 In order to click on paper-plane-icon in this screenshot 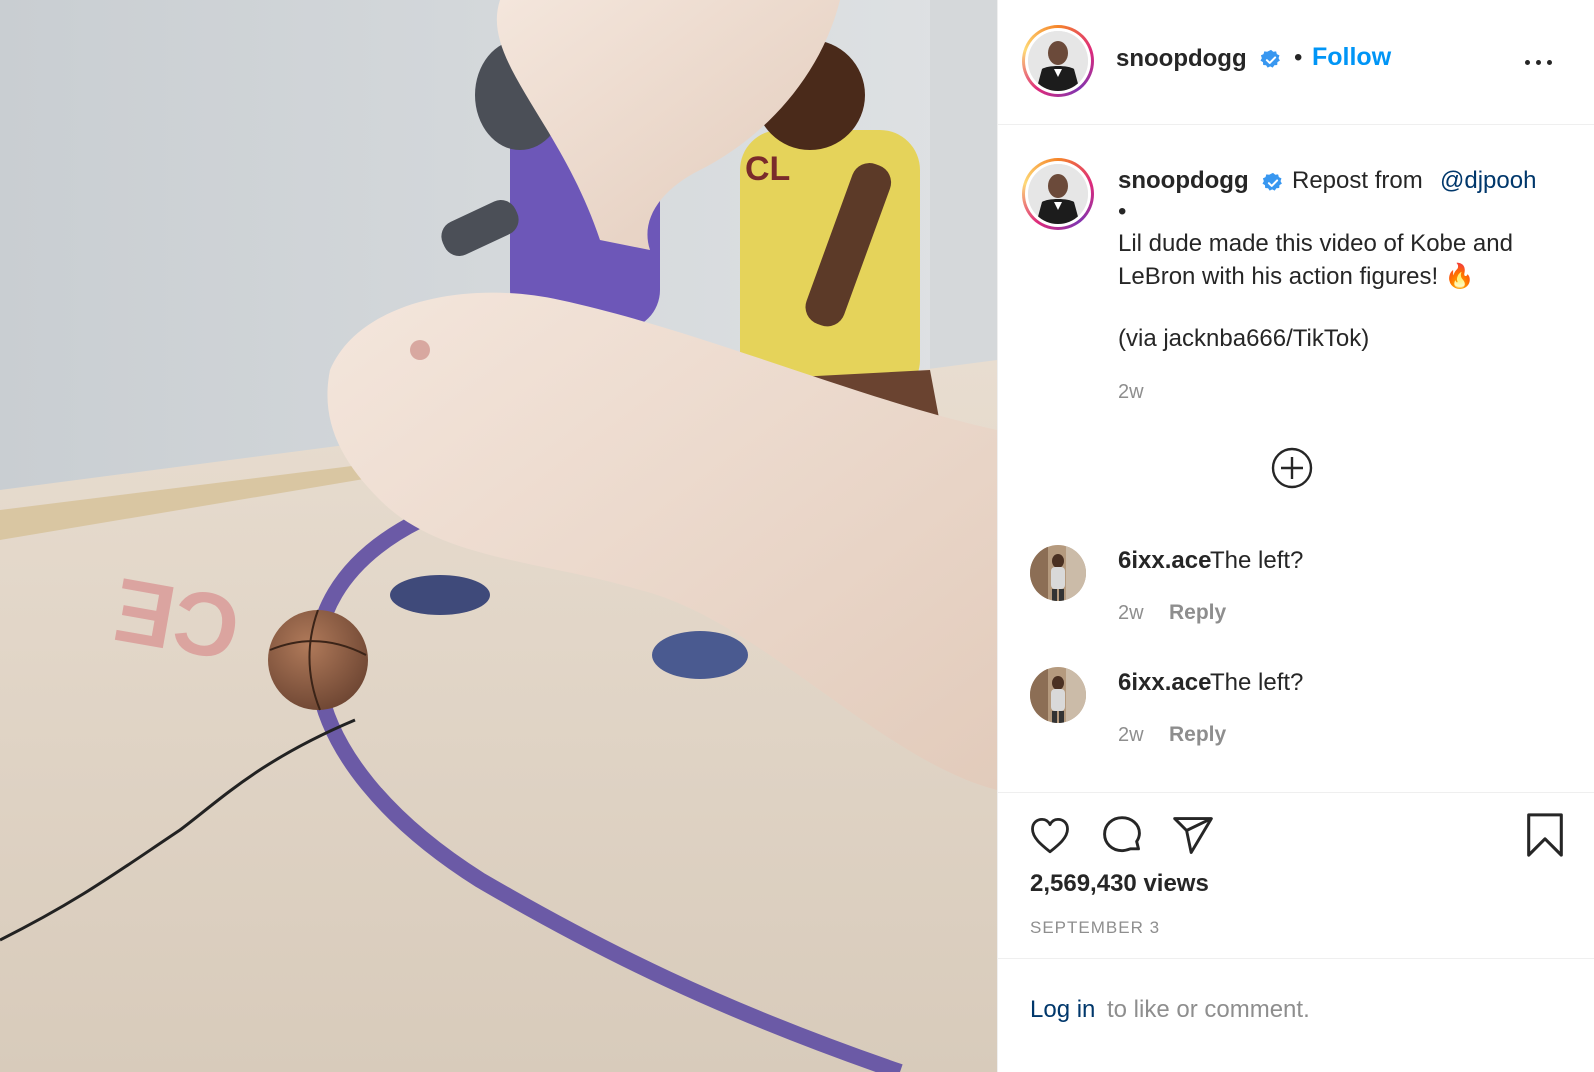, I will do `click(1193, 836)`.